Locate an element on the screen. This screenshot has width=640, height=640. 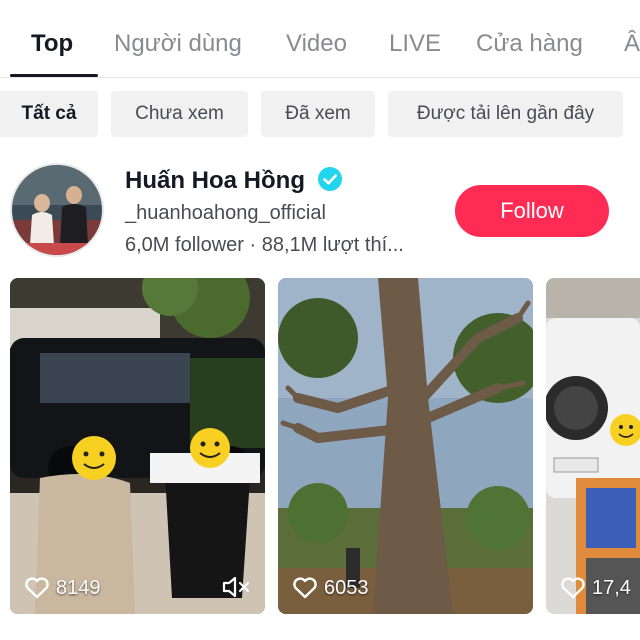
mute-icon is located at coordinates (236, 587).